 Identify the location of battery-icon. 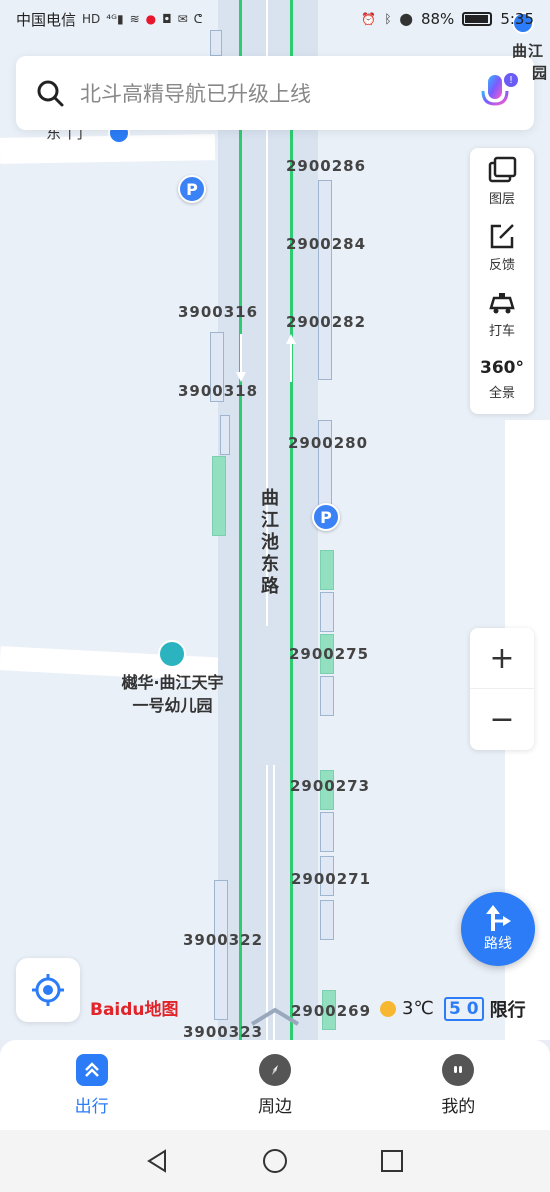
(477, 19).